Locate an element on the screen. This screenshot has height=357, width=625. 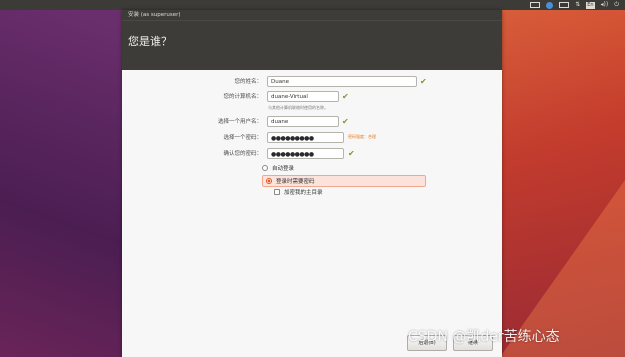
auto-login-radio is located at coordinates (265, 168).